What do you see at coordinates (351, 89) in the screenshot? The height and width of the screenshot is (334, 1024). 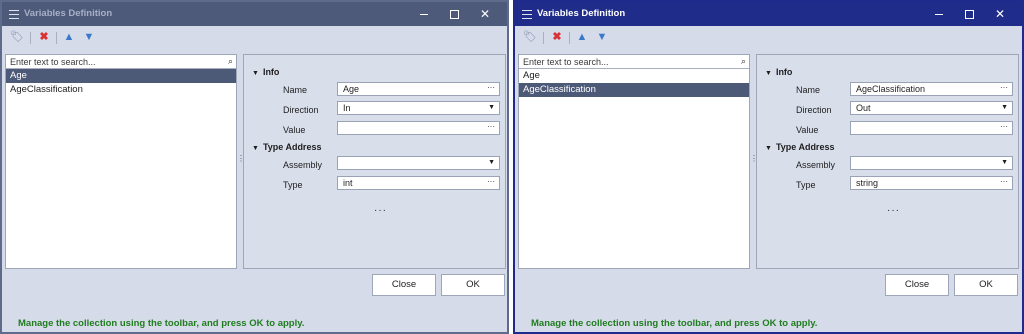 I see `name-value: Age` at bounding box center [351, 89].